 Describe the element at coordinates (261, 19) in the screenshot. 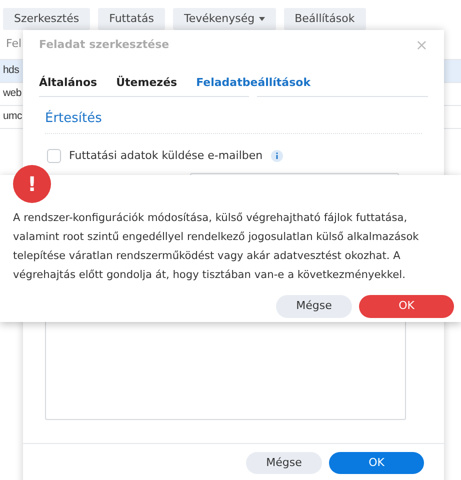

I see `caret-icon` at that location.